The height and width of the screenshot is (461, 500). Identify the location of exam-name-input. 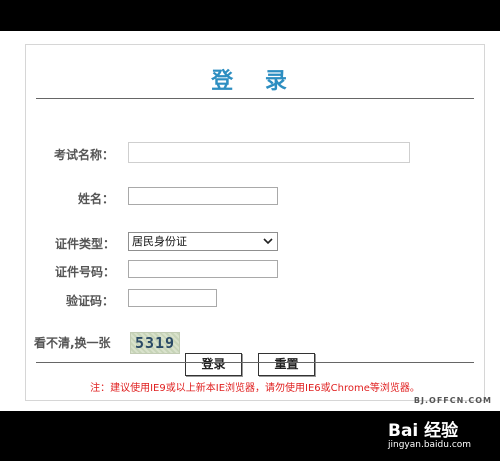
(269, 152).